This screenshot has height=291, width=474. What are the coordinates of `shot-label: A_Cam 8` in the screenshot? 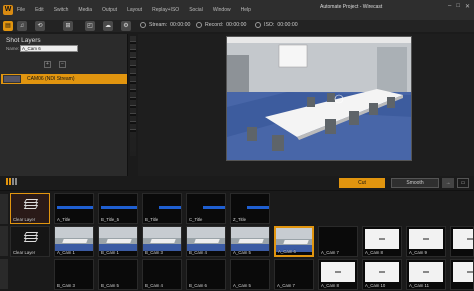 It's located at (330, 285).